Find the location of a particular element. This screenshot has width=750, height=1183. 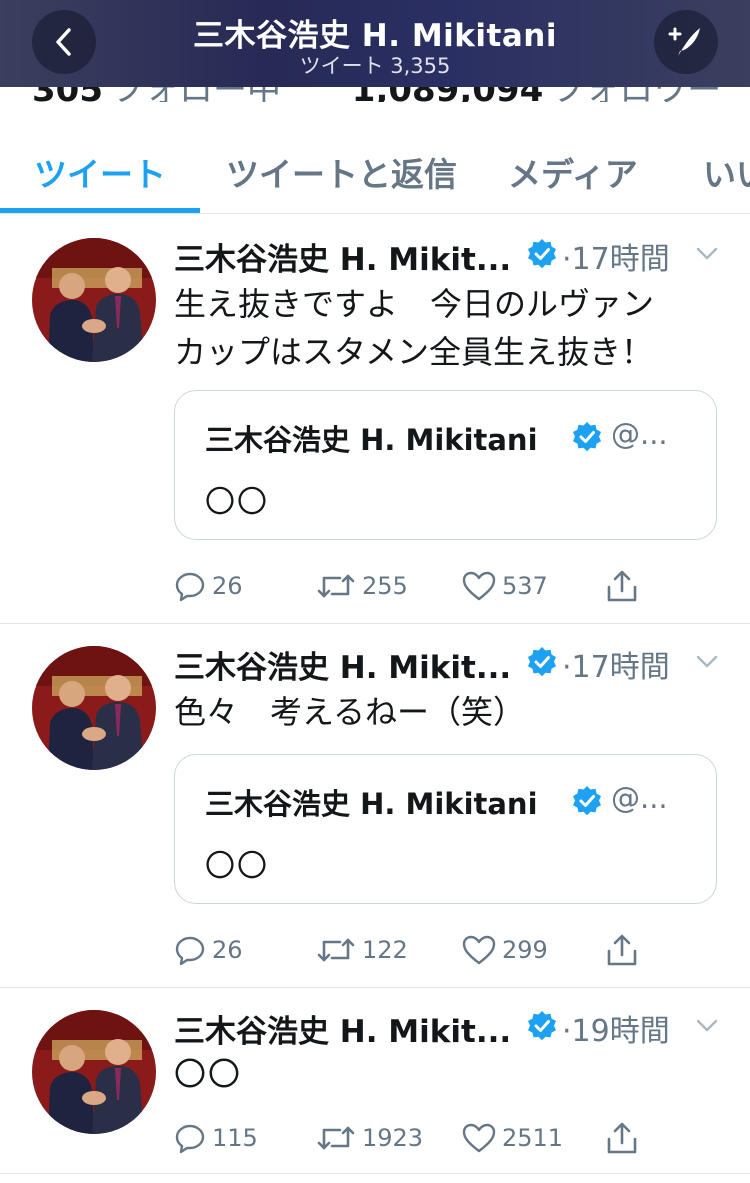

like-count: 299 is located at coordinates (525, 950).